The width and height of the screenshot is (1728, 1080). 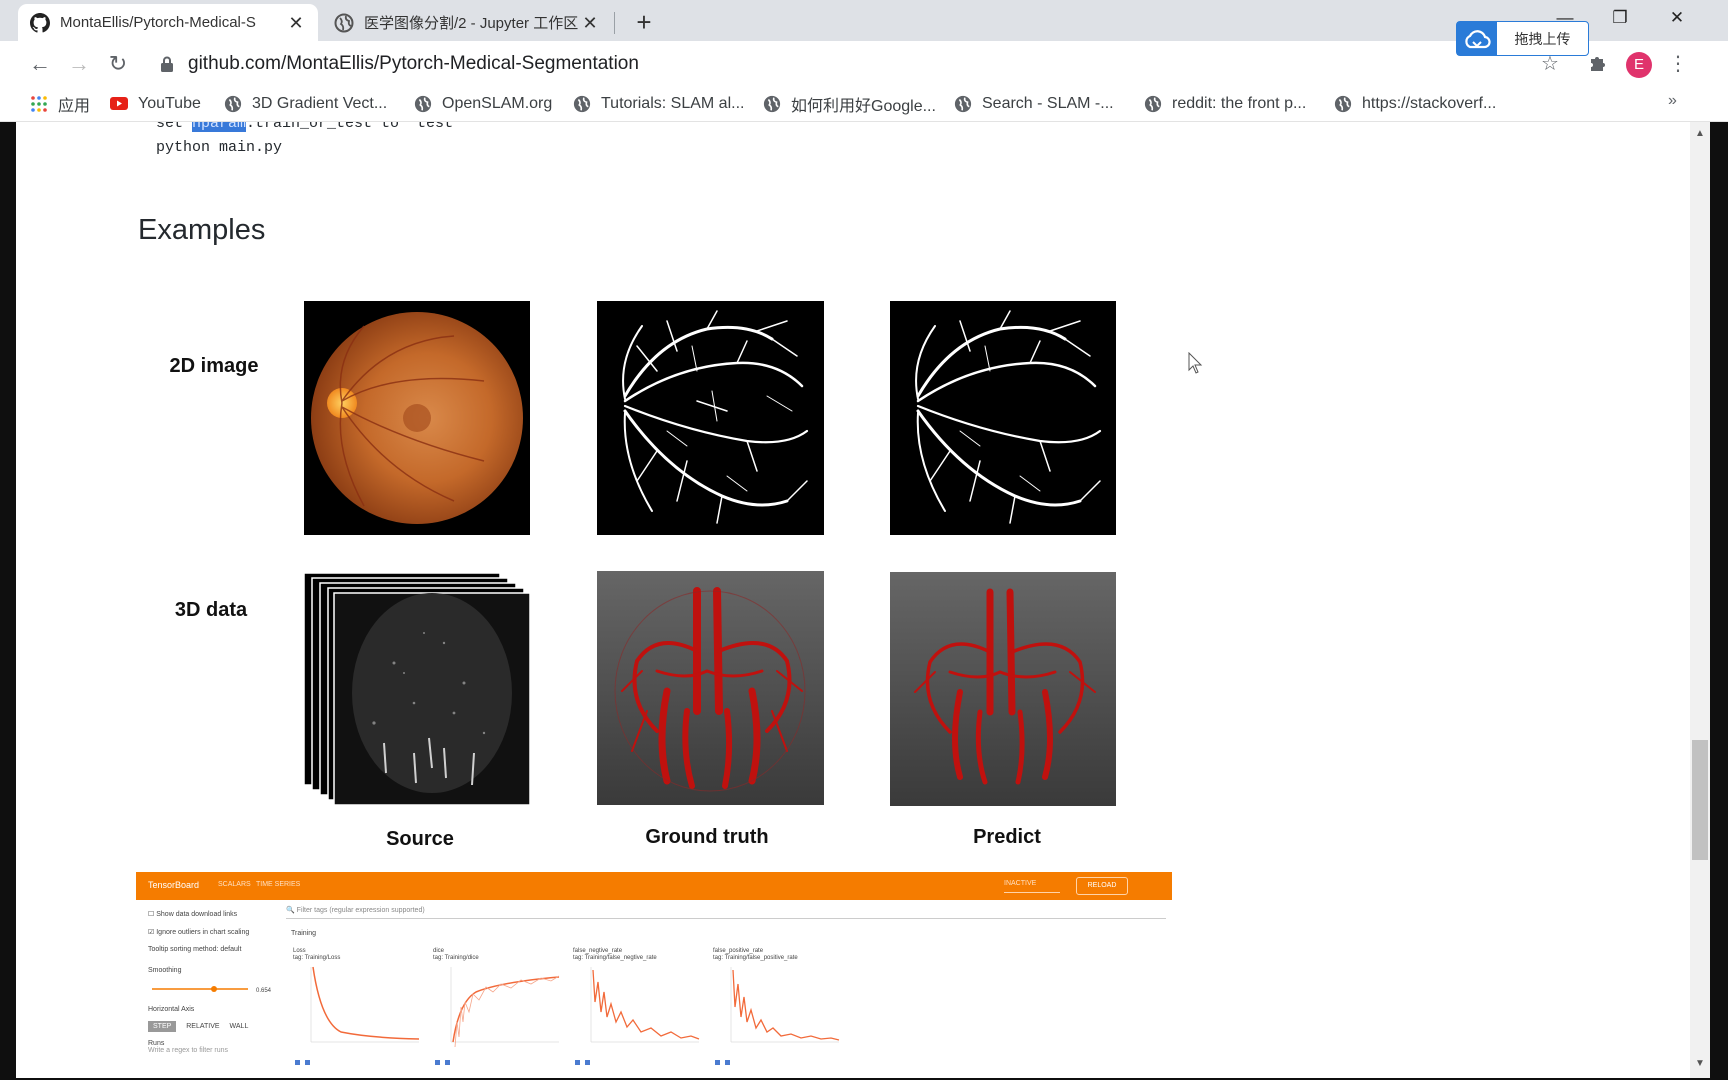 I want to click on scrollbar-thumb, so click(x=1700, y=800).